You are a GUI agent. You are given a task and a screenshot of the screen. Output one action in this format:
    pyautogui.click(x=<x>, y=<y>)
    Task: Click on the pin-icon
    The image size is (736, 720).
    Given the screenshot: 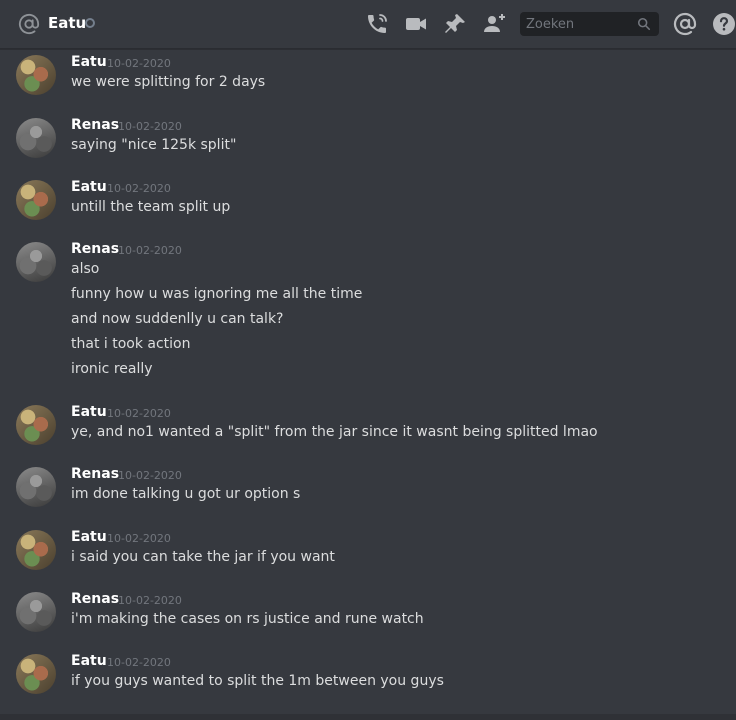 What is the action you would take?
    pyautogui.click(x=455, y=24)
    